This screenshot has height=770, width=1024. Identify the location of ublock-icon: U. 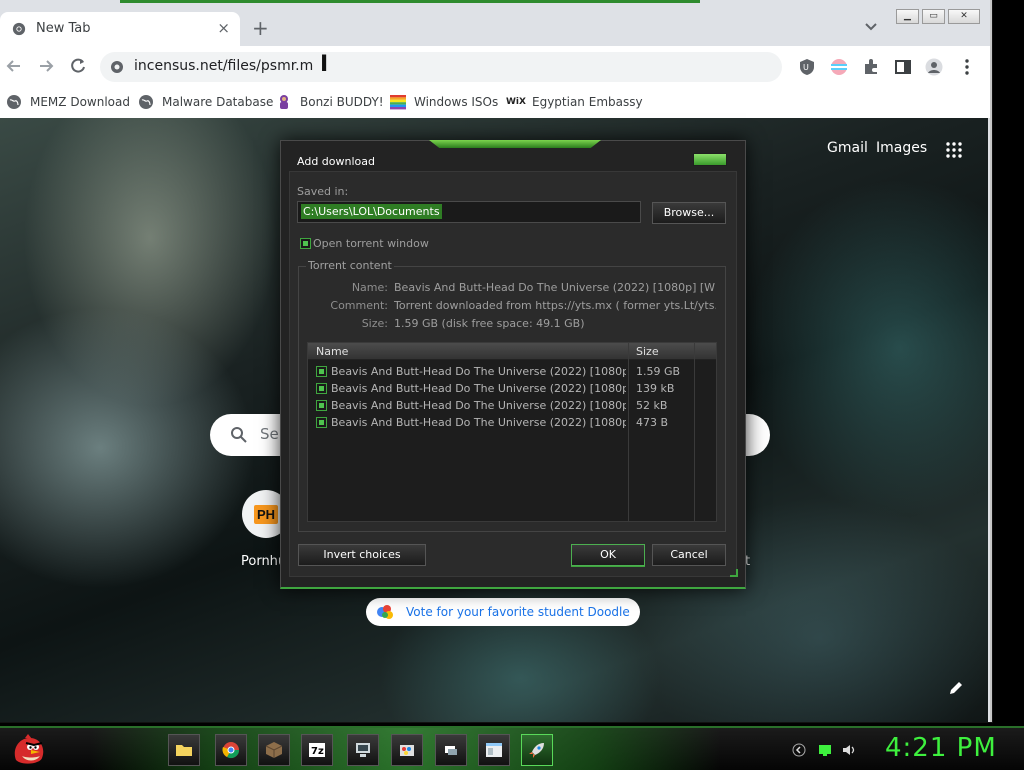
(807, 67).